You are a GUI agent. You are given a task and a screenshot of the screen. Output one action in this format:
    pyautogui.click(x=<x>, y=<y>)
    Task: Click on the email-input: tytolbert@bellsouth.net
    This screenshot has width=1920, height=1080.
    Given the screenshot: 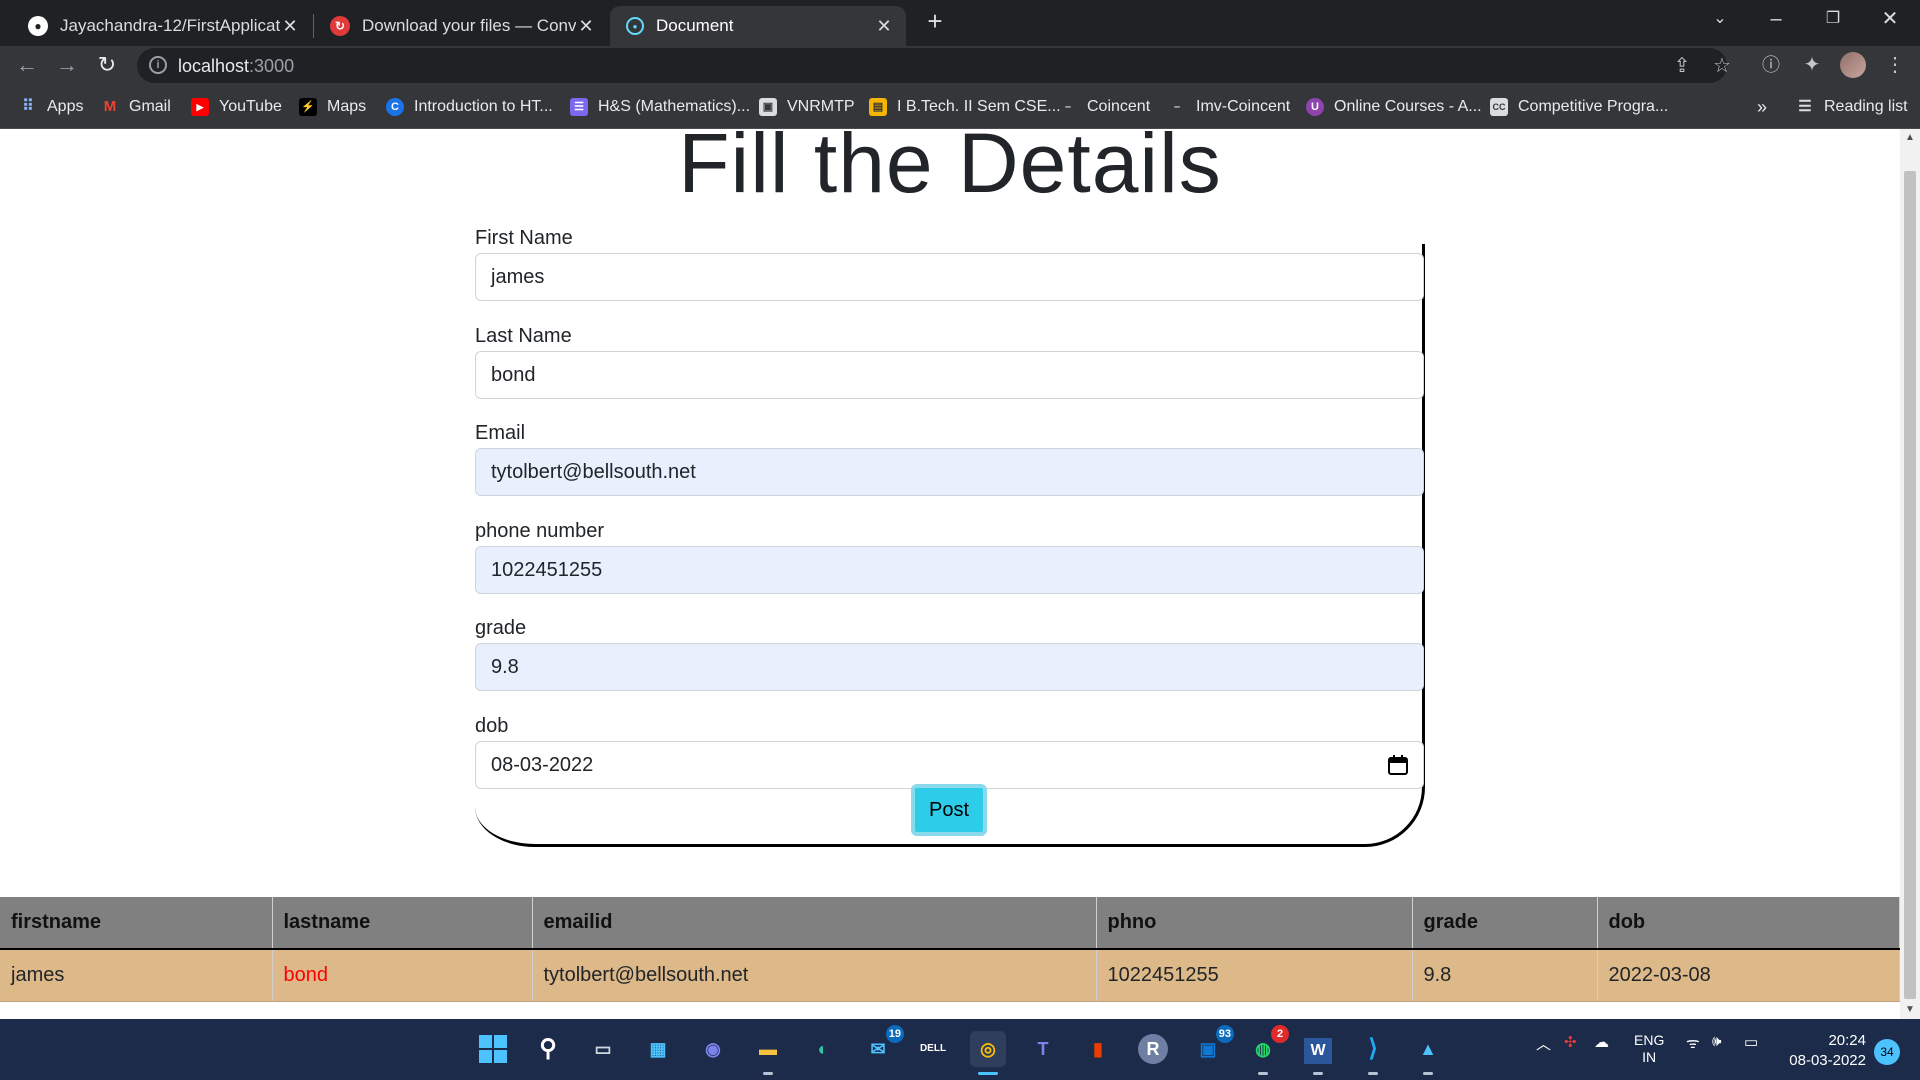 What is the action you would take?
    pyautogui.click(x=949, y=472)
    